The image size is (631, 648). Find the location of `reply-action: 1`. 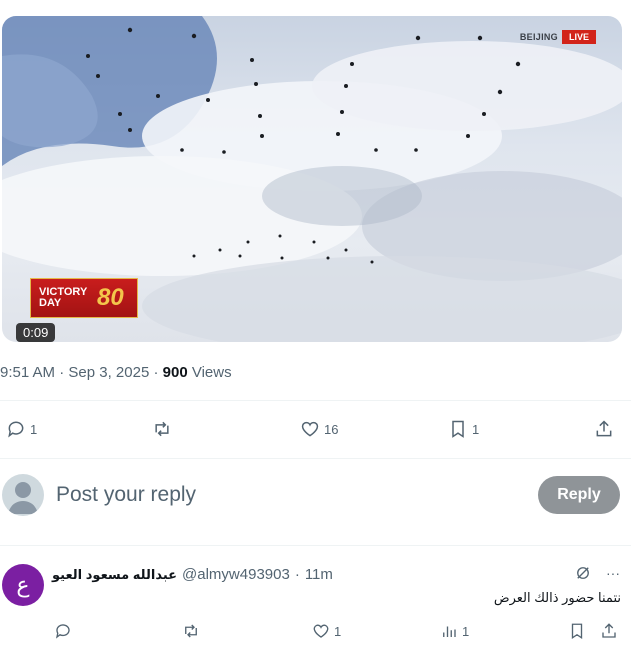

reply-action: 1 is located at coordinates (21, 429).